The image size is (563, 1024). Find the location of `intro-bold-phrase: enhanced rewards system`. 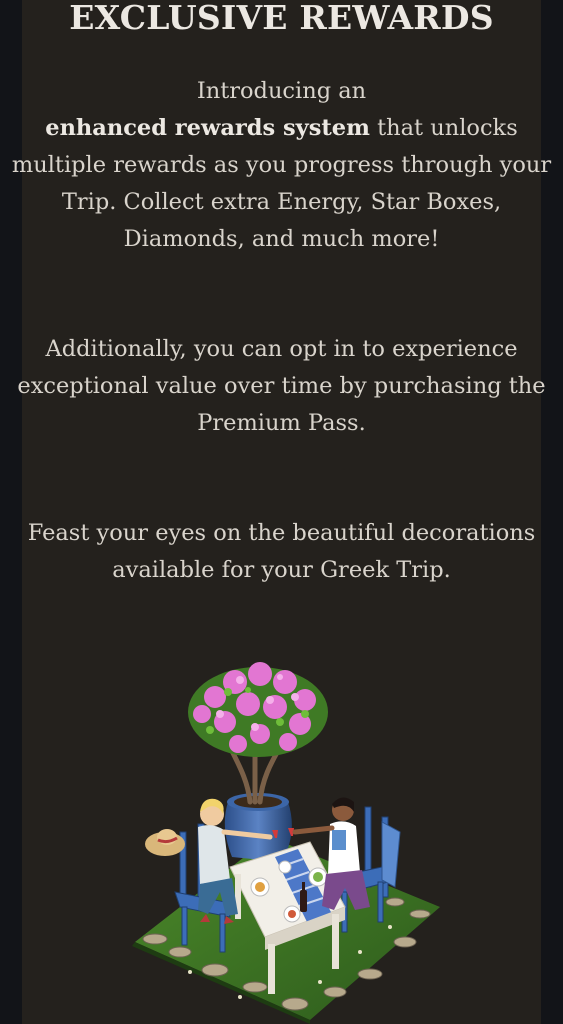

intro-bold-phrase: enhanced rewards system is located at coordinates (207, 128).